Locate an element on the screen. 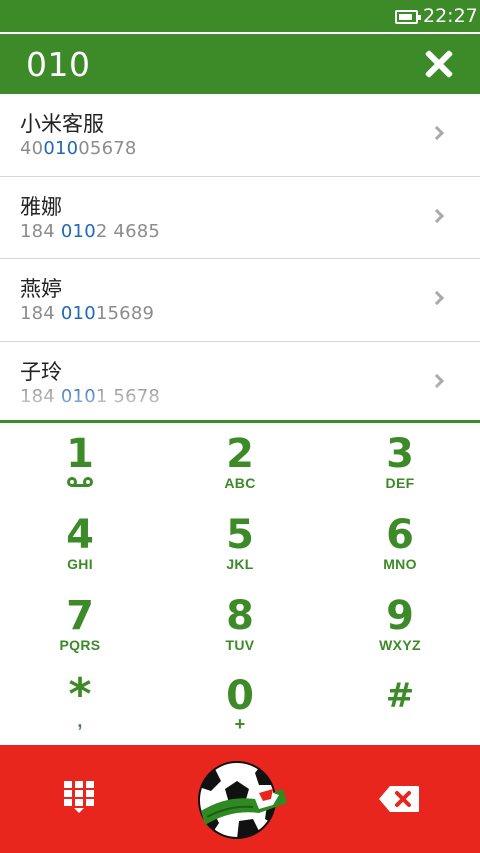 The width and height of the screenshot is (480, 853). key-1: 1 is located at coordinates (80, 463).